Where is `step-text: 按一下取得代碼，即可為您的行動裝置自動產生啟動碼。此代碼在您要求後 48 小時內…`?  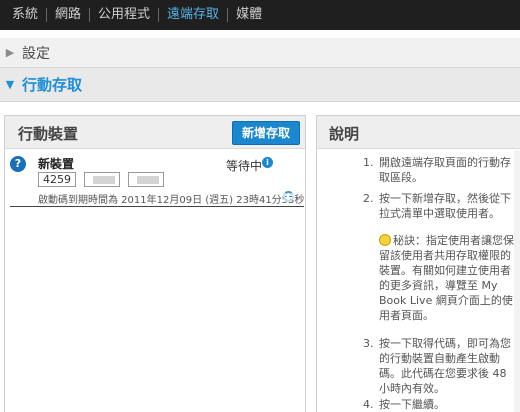
step-text: 按一下取得代碼，即可為您的行動裝置自動產生啟動碼。此代碼在您要求後 48 小時內… is located at coordinates (445, 366).